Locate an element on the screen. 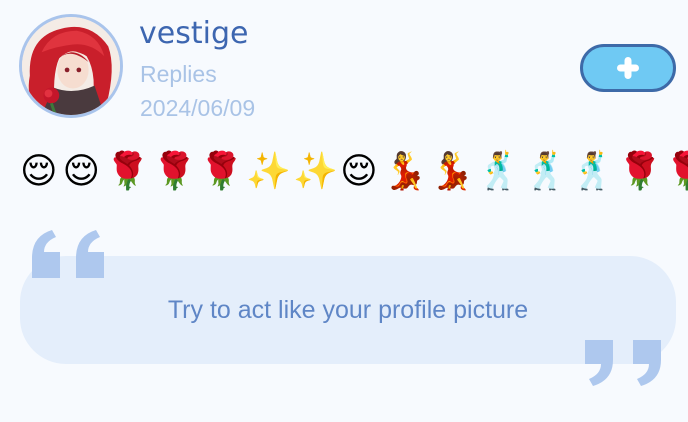  quote-close-icon is located at coordinates (623, 363).